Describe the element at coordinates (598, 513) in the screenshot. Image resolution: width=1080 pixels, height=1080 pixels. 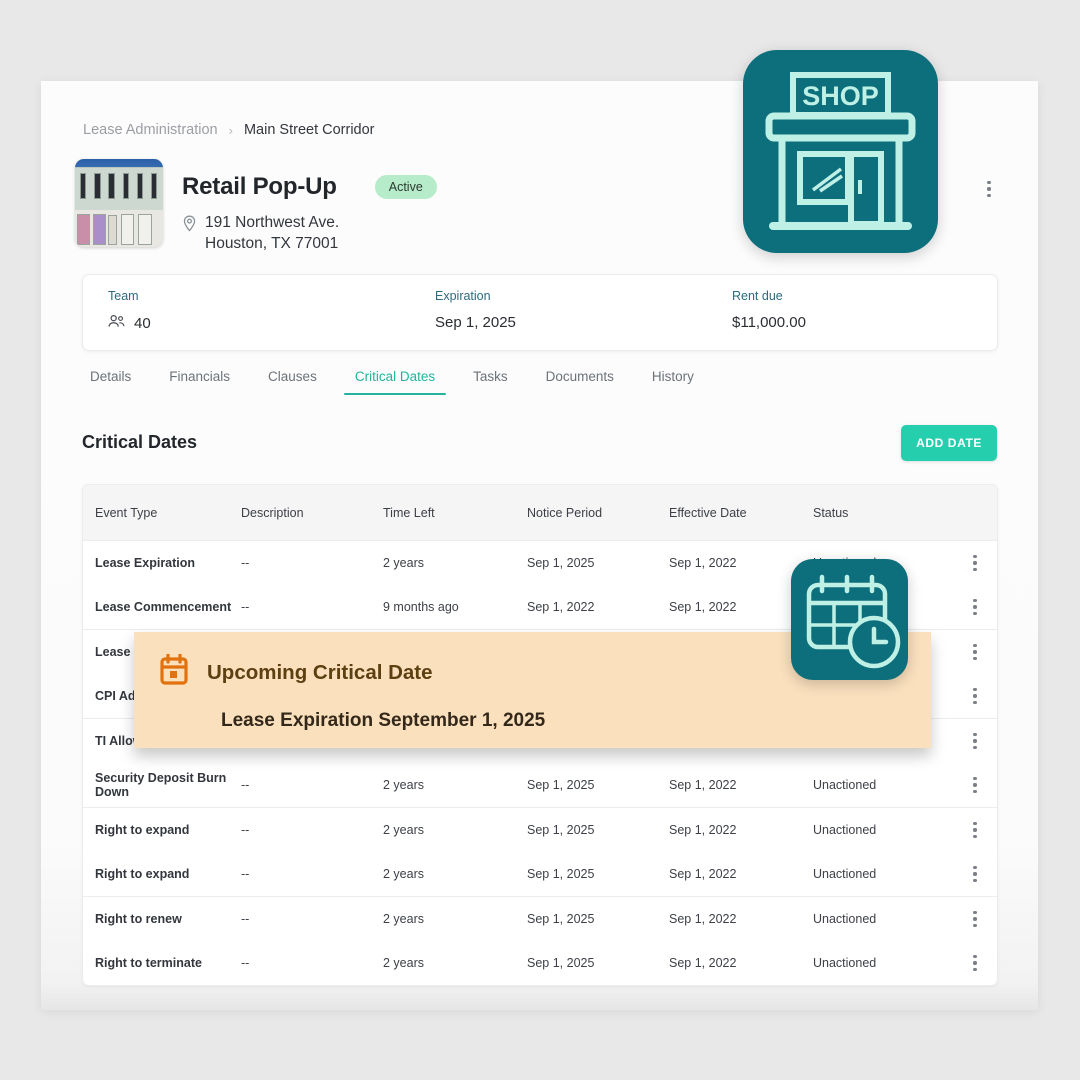
I see `column-header-notice-period: Notice Period` at that location.